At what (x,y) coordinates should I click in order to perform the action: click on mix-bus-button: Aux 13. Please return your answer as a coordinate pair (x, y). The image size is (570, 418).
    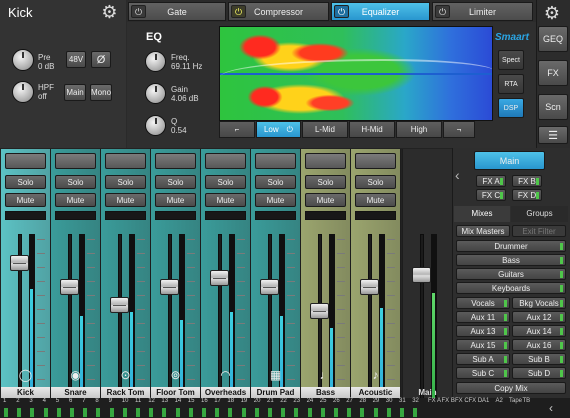
    Looking at the image, I should click on (483, 331).